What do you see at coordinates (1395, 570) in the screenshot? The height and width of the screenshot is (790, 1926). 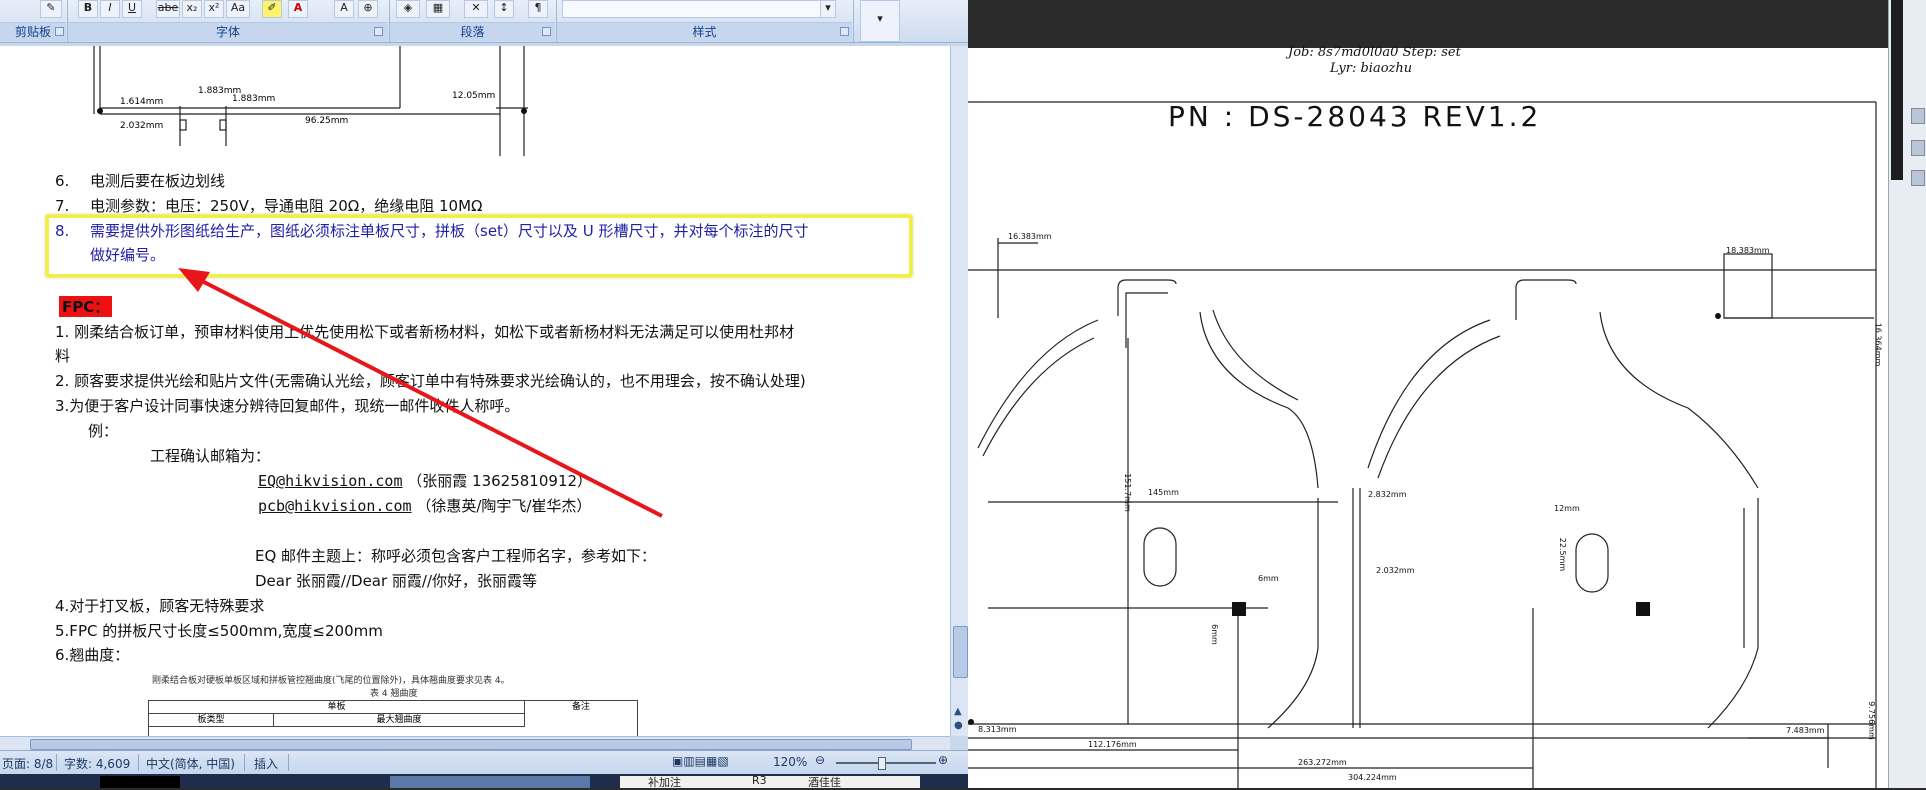 I see `dim-label: 2.032mm` at bounding box center [1395, 570].